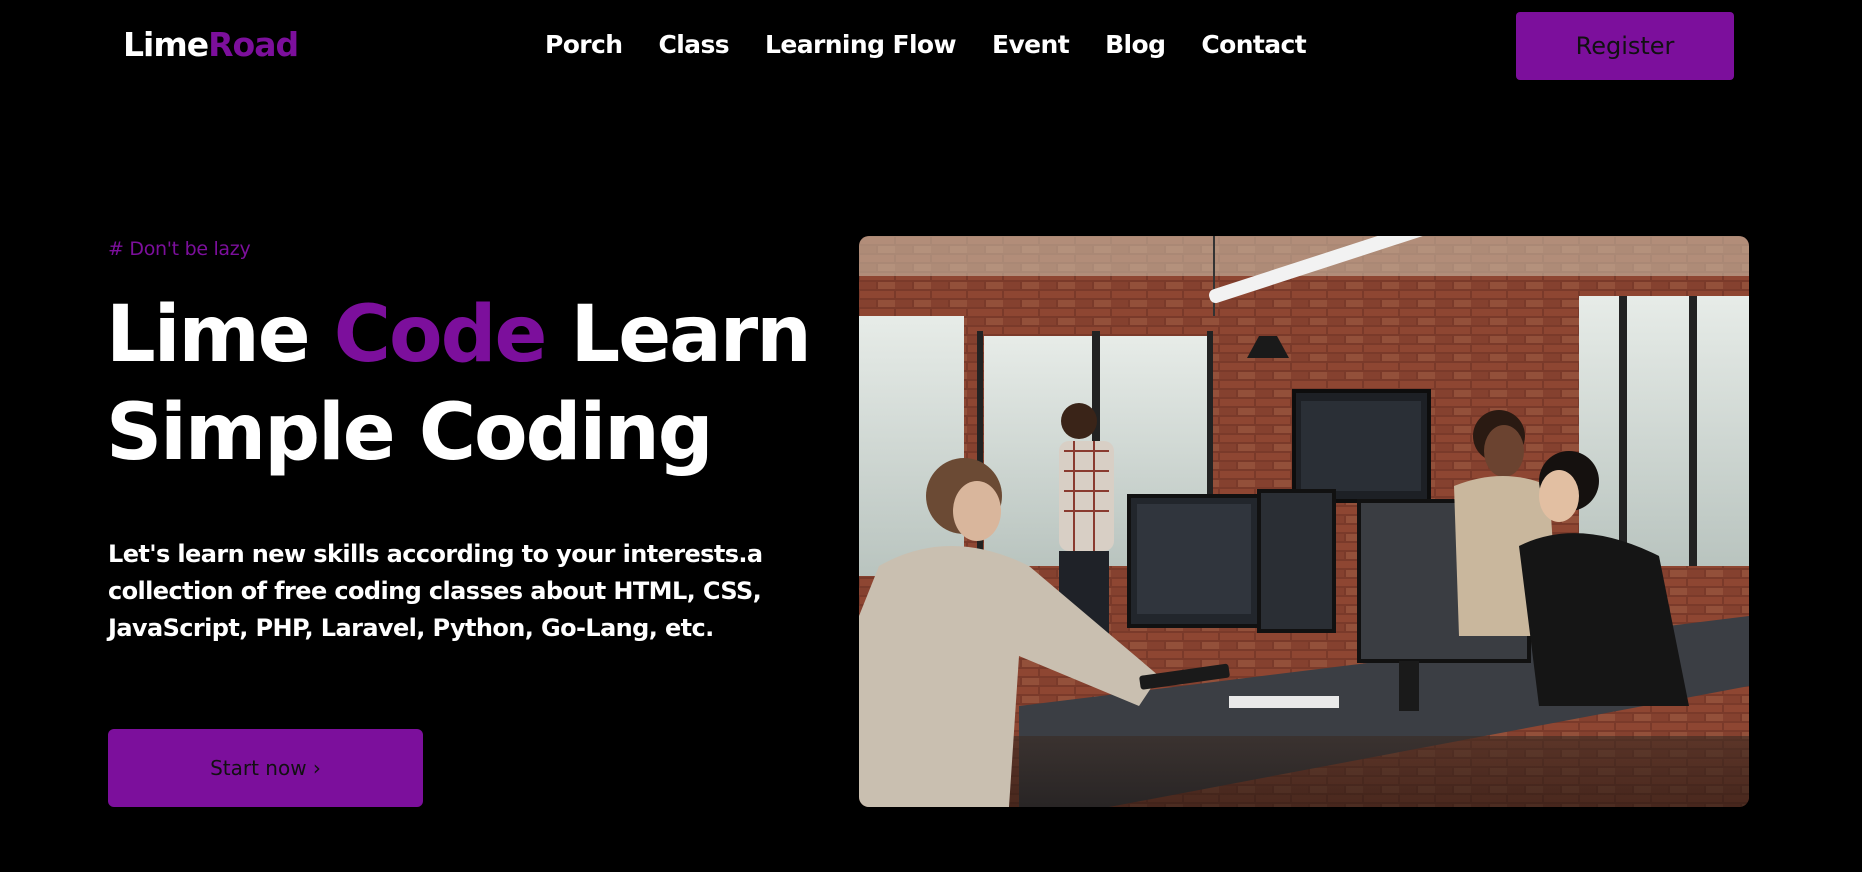 This screenshot has width=1862, height=872. I want to click on brand-logo-part2: Road, so click(253, 44).